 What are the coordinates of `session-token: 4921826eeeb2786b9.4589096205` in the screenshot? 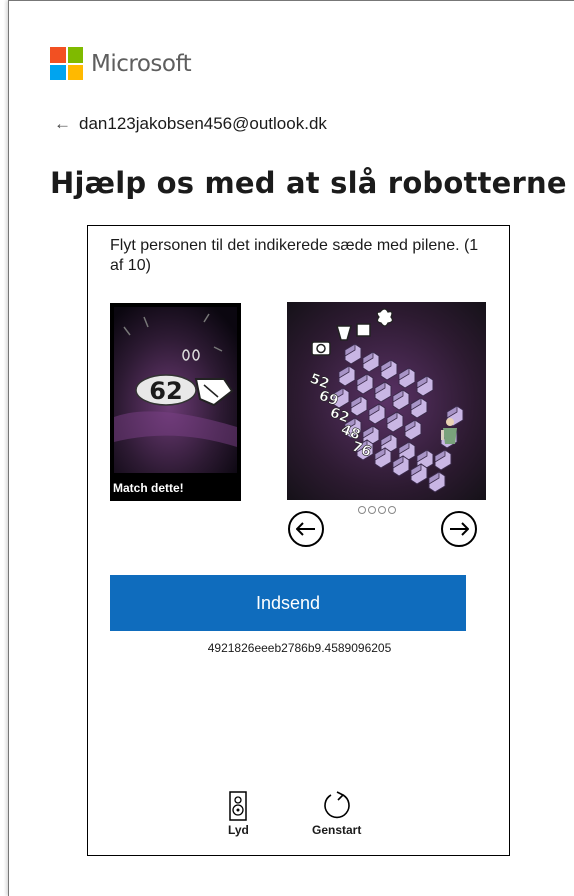 It's located at (299, 648).